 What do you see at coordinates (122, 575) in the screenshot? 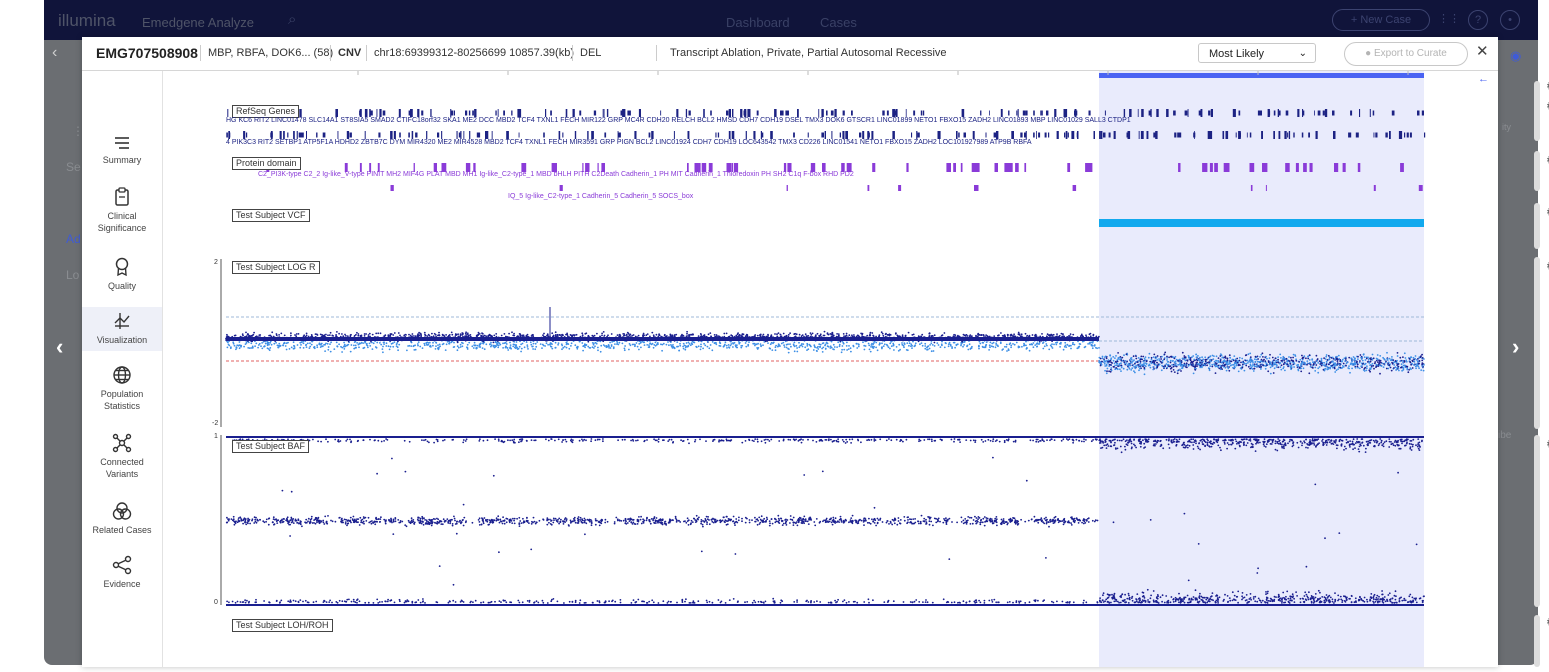
I see `sidebar-item-evidence: Evidence` at bounding box center [122, 575].